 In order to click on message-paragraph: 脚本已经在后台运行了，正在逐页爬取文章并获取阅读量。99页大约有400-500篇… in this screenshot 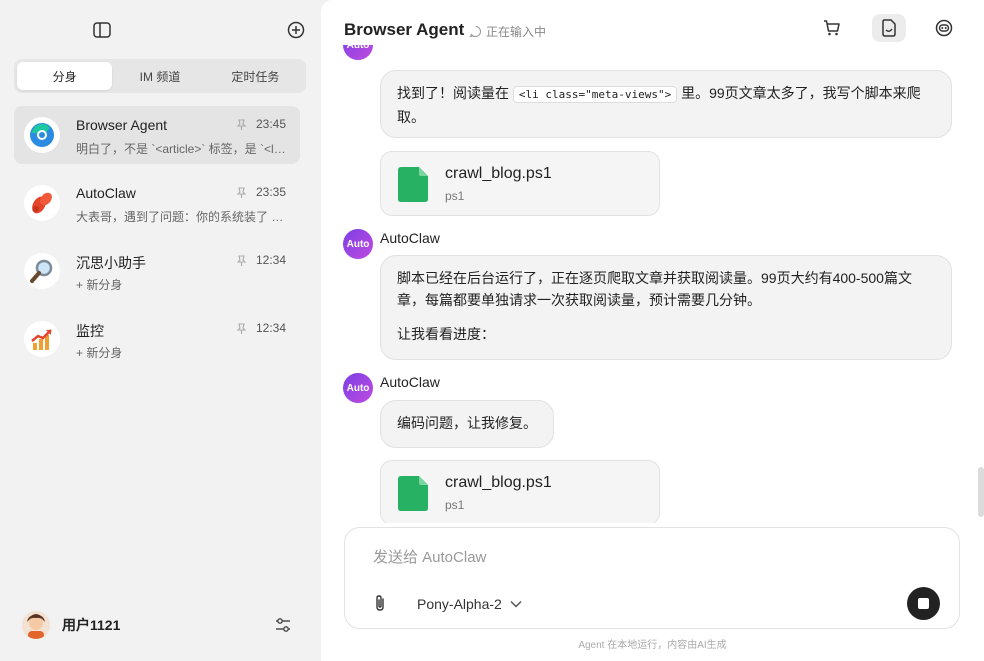, I will do `click(654, 289)`.